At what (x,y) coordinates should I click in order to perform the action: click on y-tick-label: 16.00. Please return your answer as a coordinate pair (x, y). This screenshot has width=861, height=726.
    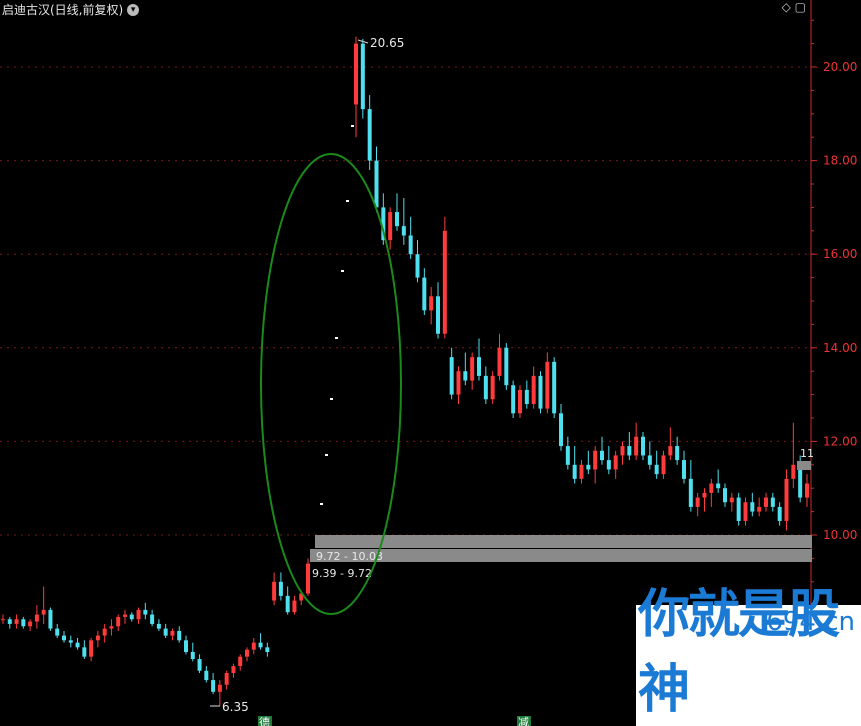
    Looking at the image, I should click on (840, 254).